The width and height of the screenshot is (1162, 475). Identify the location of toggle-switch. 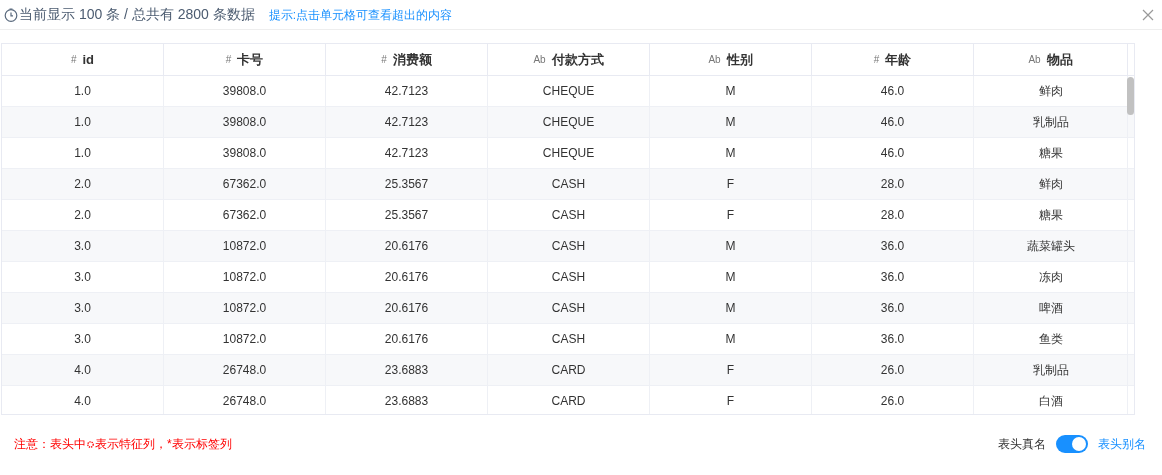
(1072, 444).